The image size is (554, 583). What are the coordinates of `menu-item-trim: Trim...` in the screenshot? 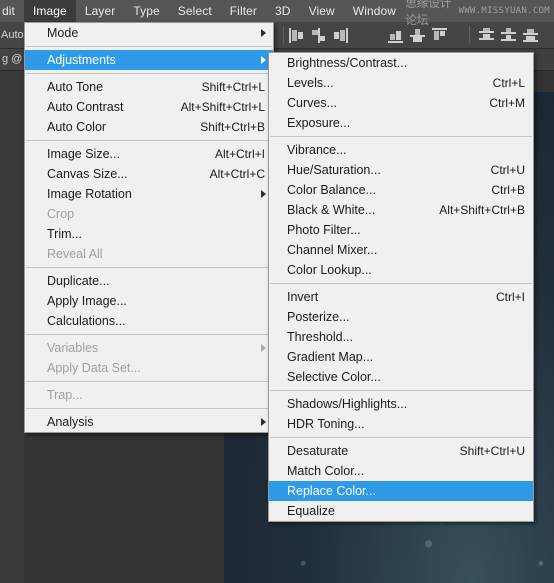 It's located at (149, 234).